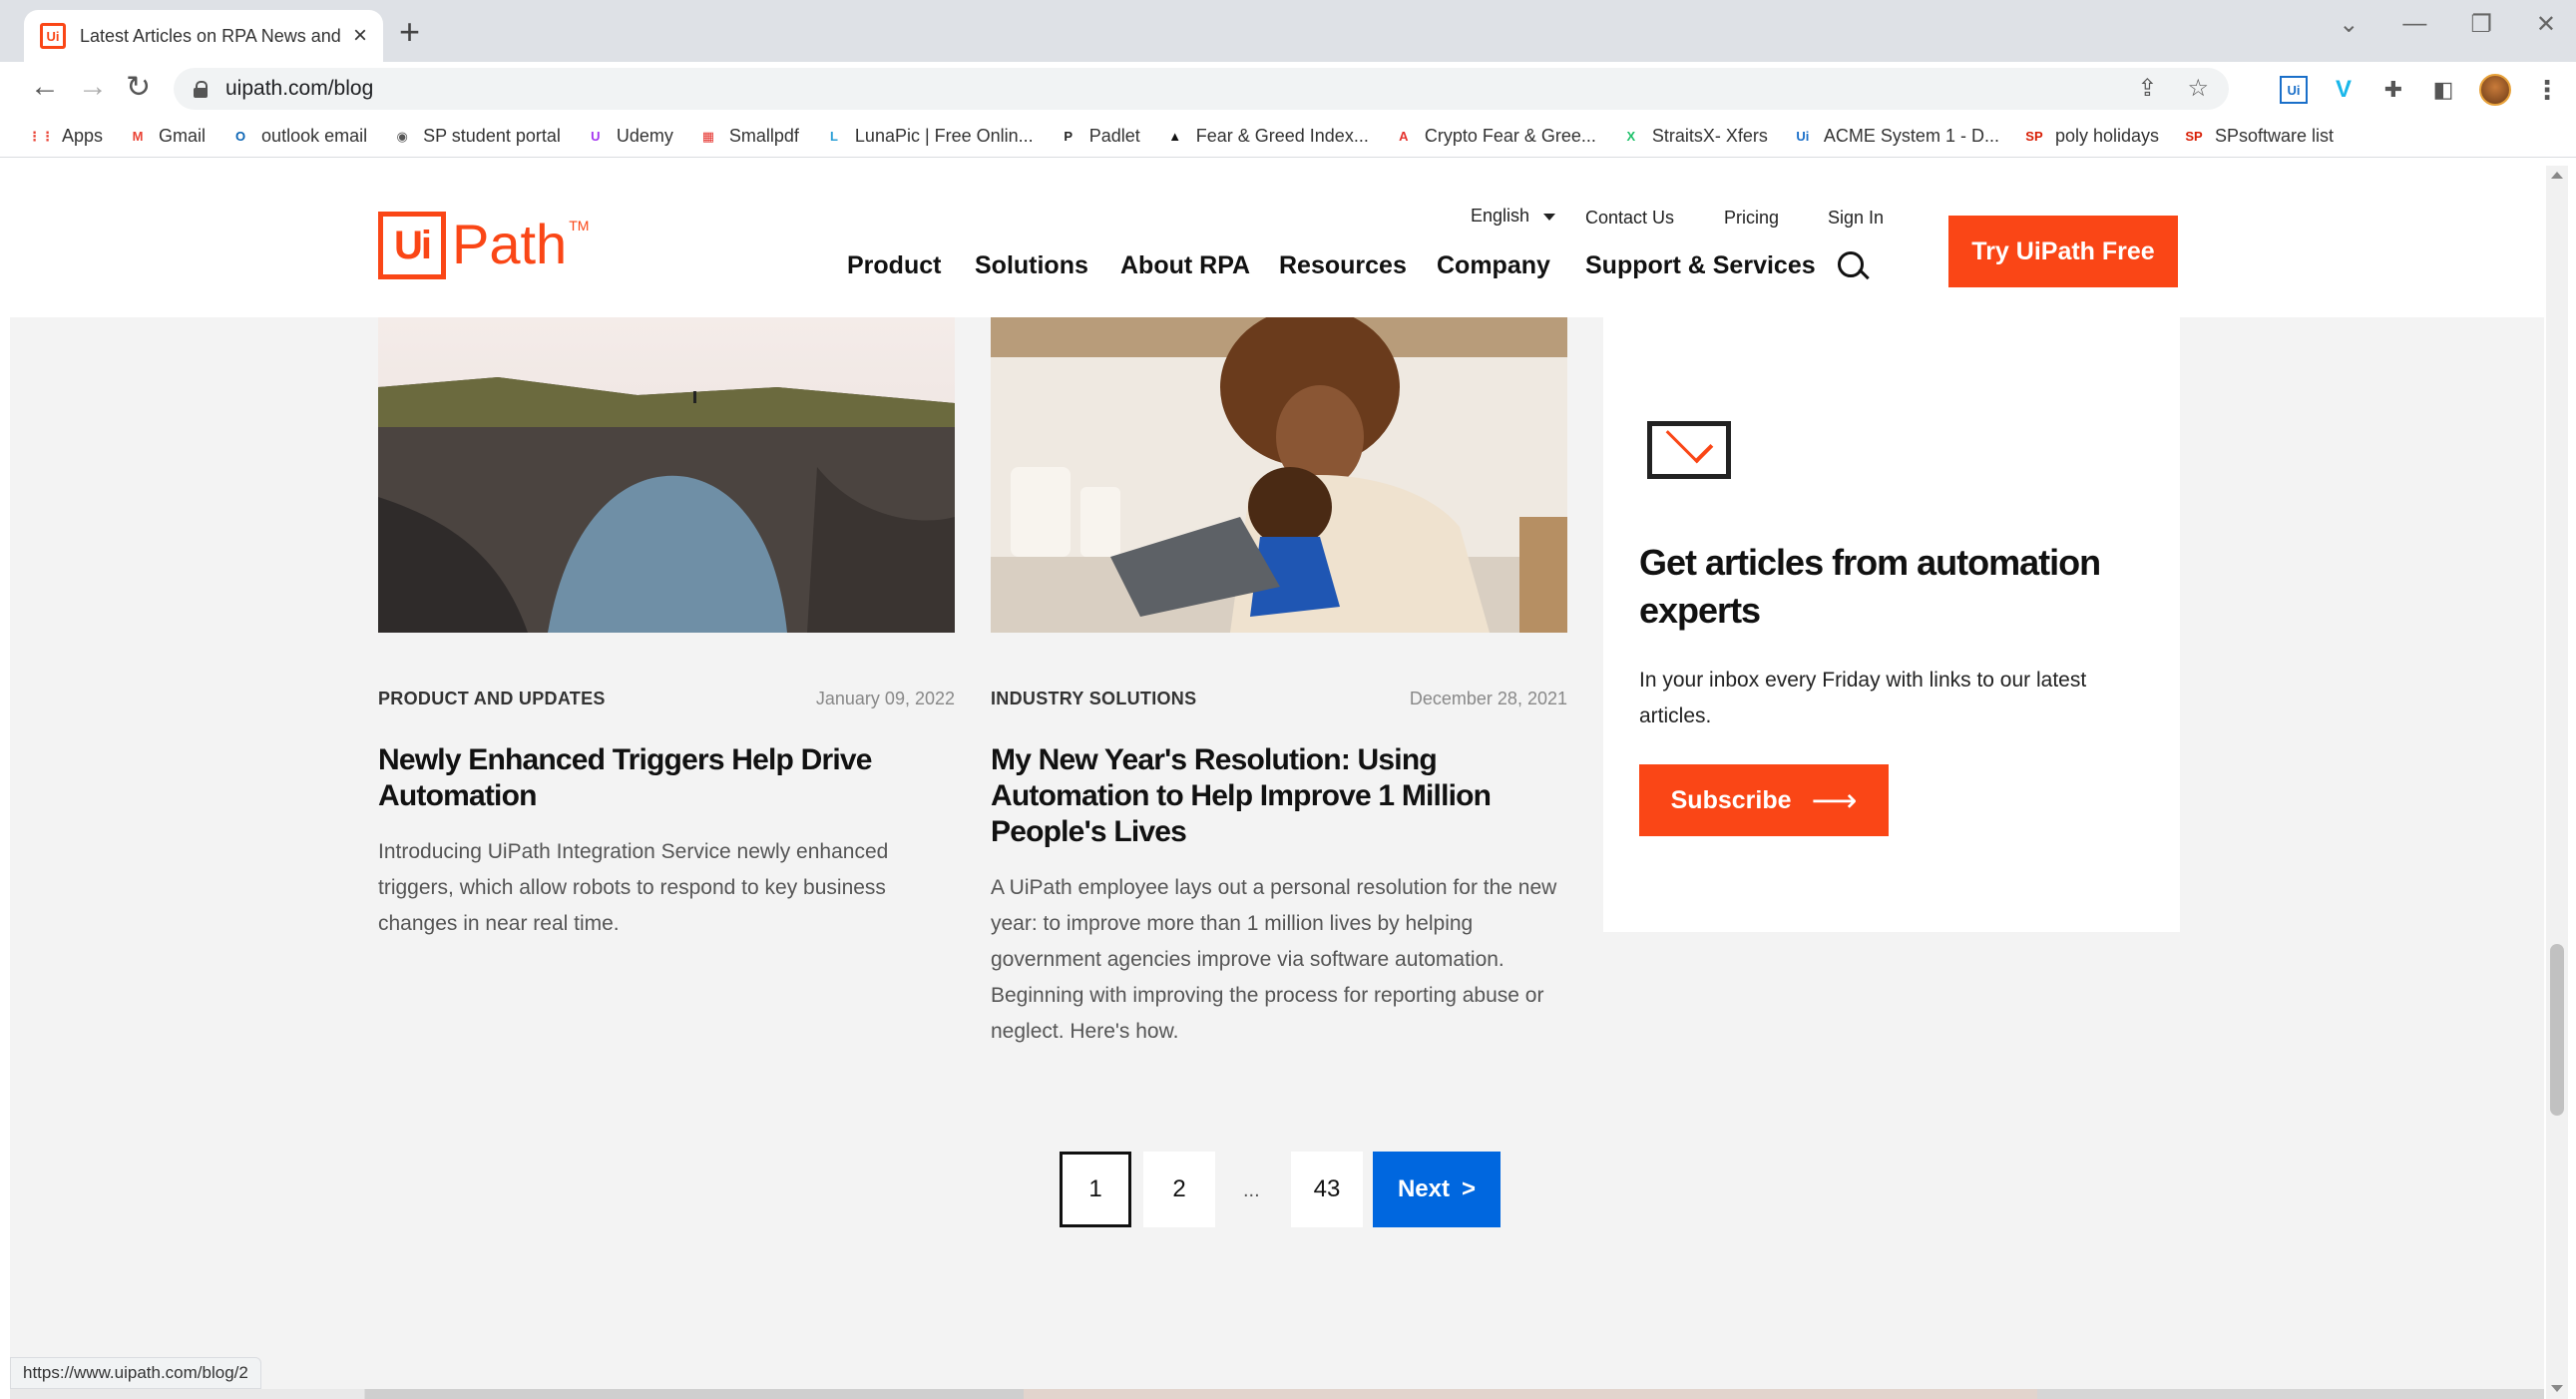  I want to click on language-selector: English, so click(1513, 216).